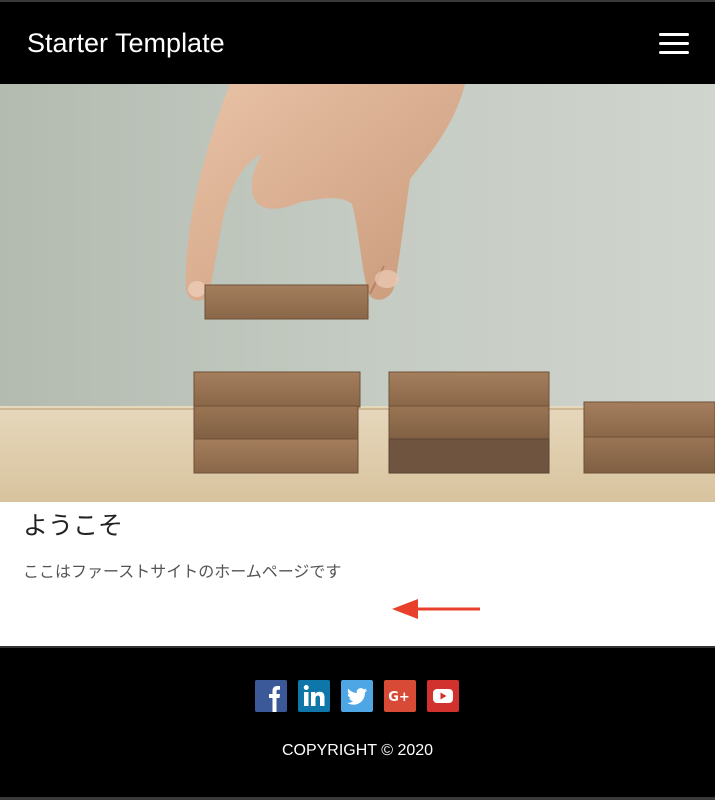 The image size is (715, 800). What do you see at coordinates (649, 437) in the screenshot?
I see `right-block-stack` at bounding box center [649, 437].